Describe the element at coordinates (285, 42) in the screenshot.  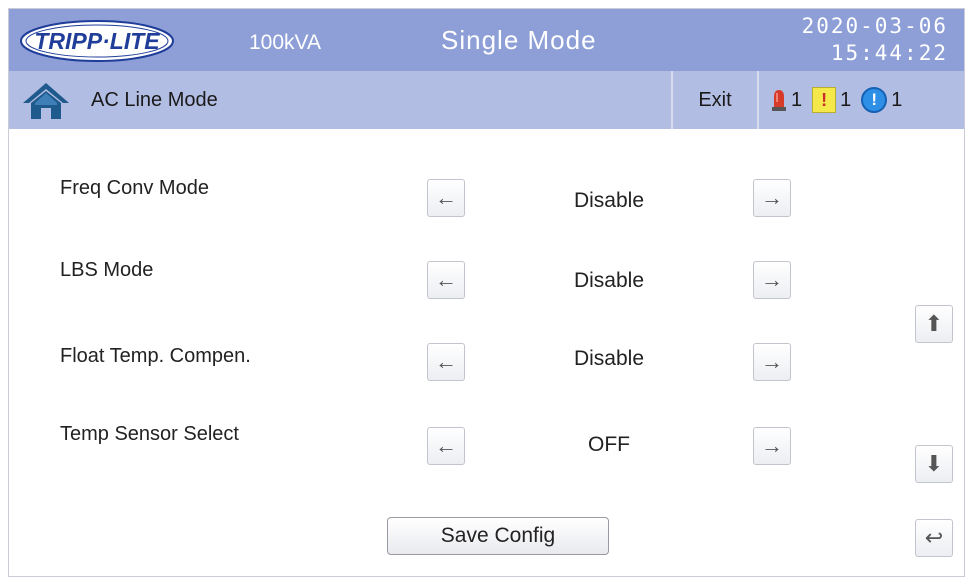
I see `capacity-label: 100kVA` at that location.